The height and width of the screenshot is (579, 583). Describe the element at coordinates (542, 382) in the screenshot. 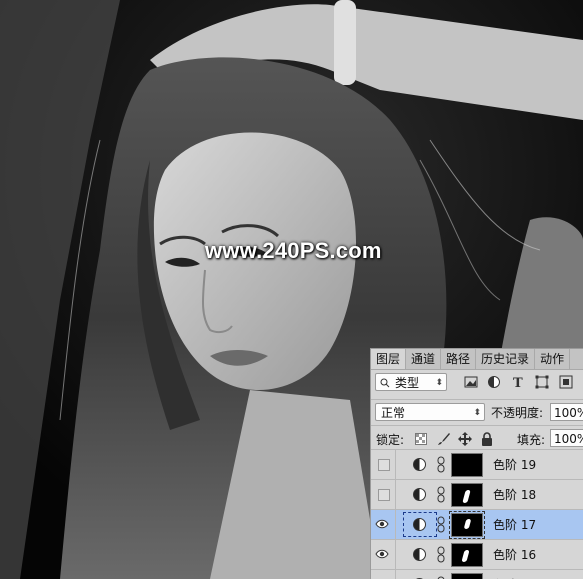

I see `shape-filter-icon` at that location.